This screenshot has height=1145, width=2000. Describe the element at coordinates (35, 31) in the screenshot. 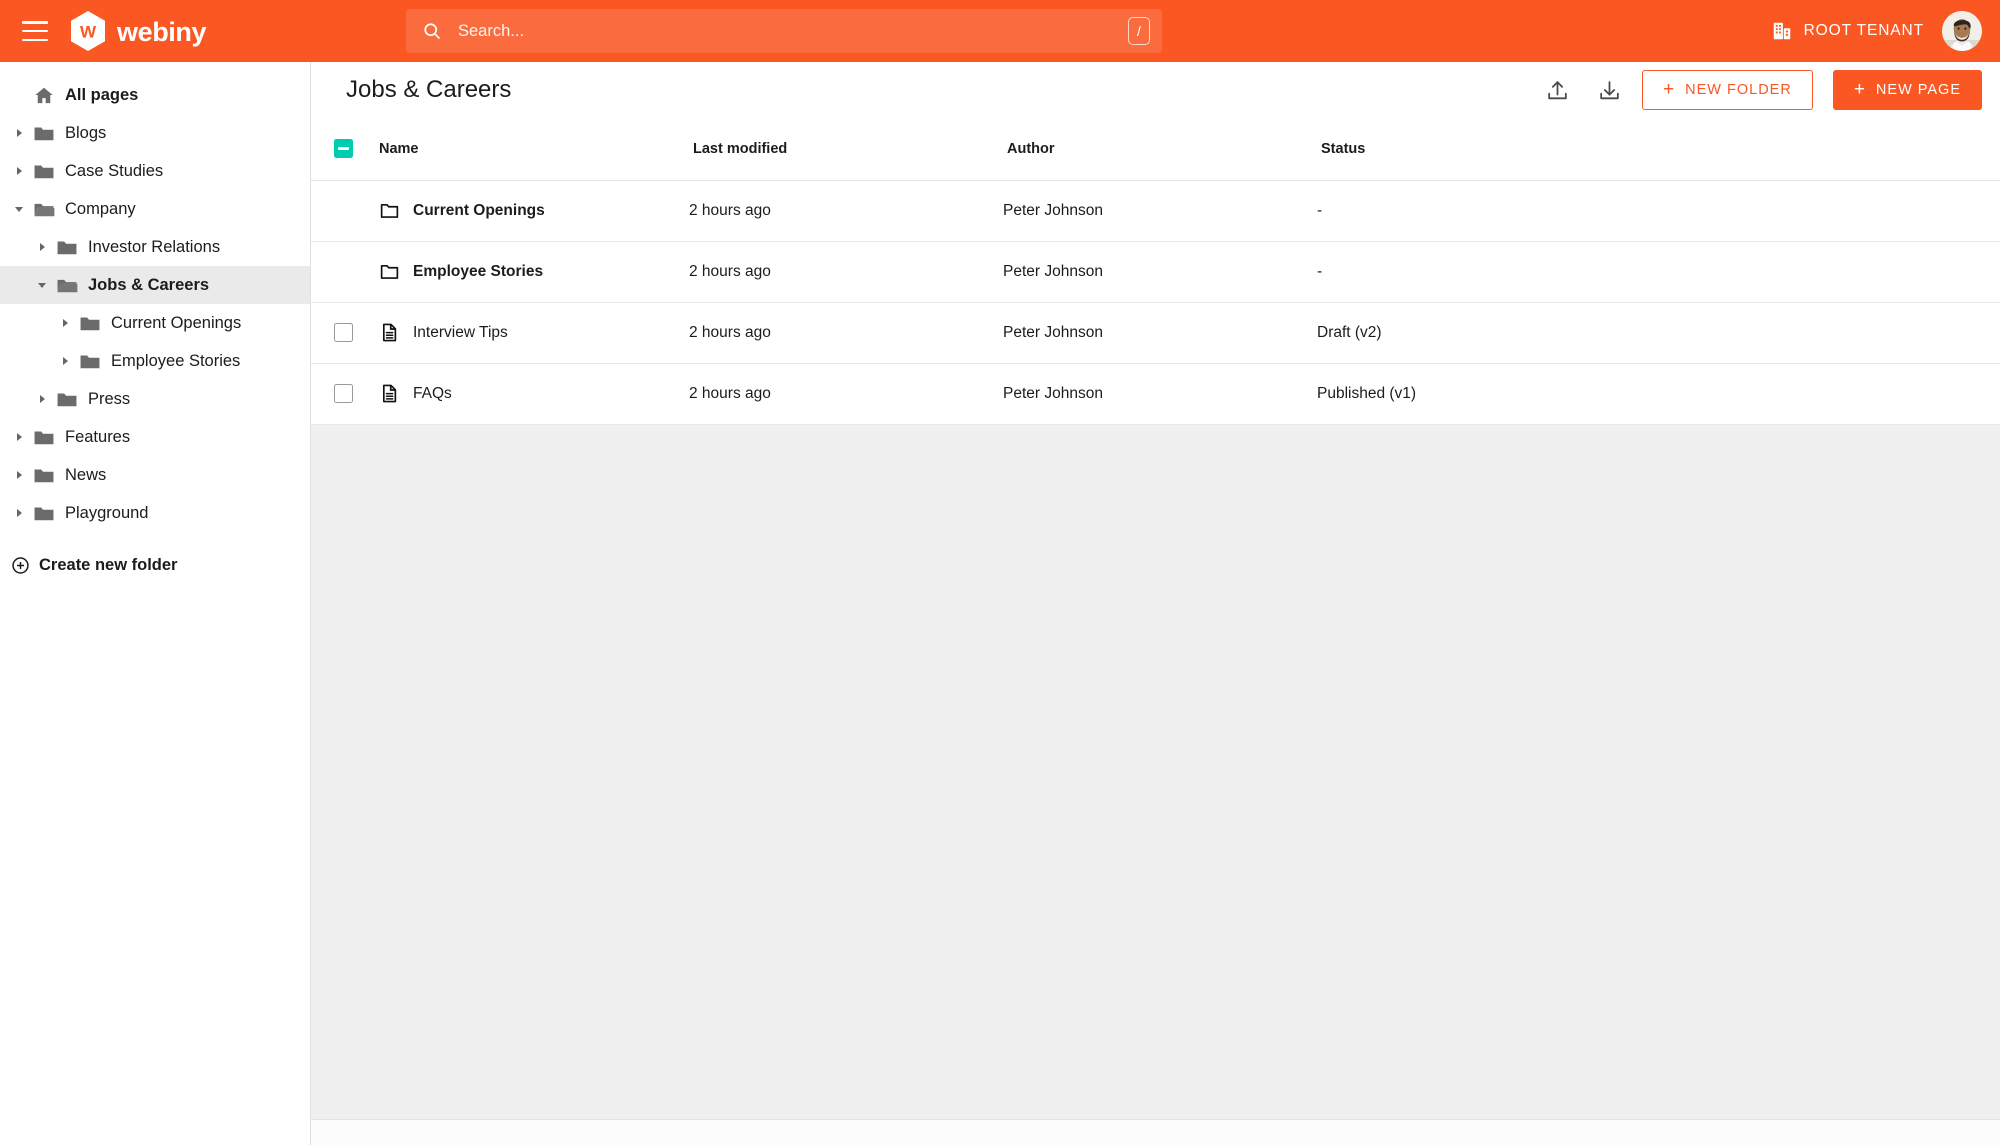

I see `hamburger-menu-icon` at that location.